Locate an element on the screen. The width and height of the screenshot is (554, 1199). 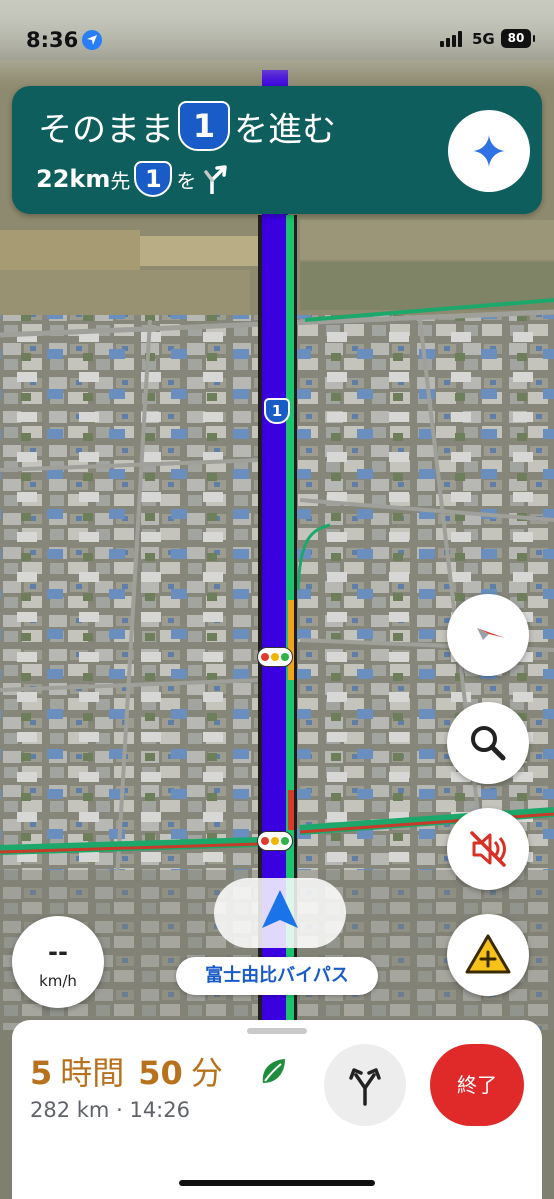
status-time: 8:36 is located at coordinates (52, 40).